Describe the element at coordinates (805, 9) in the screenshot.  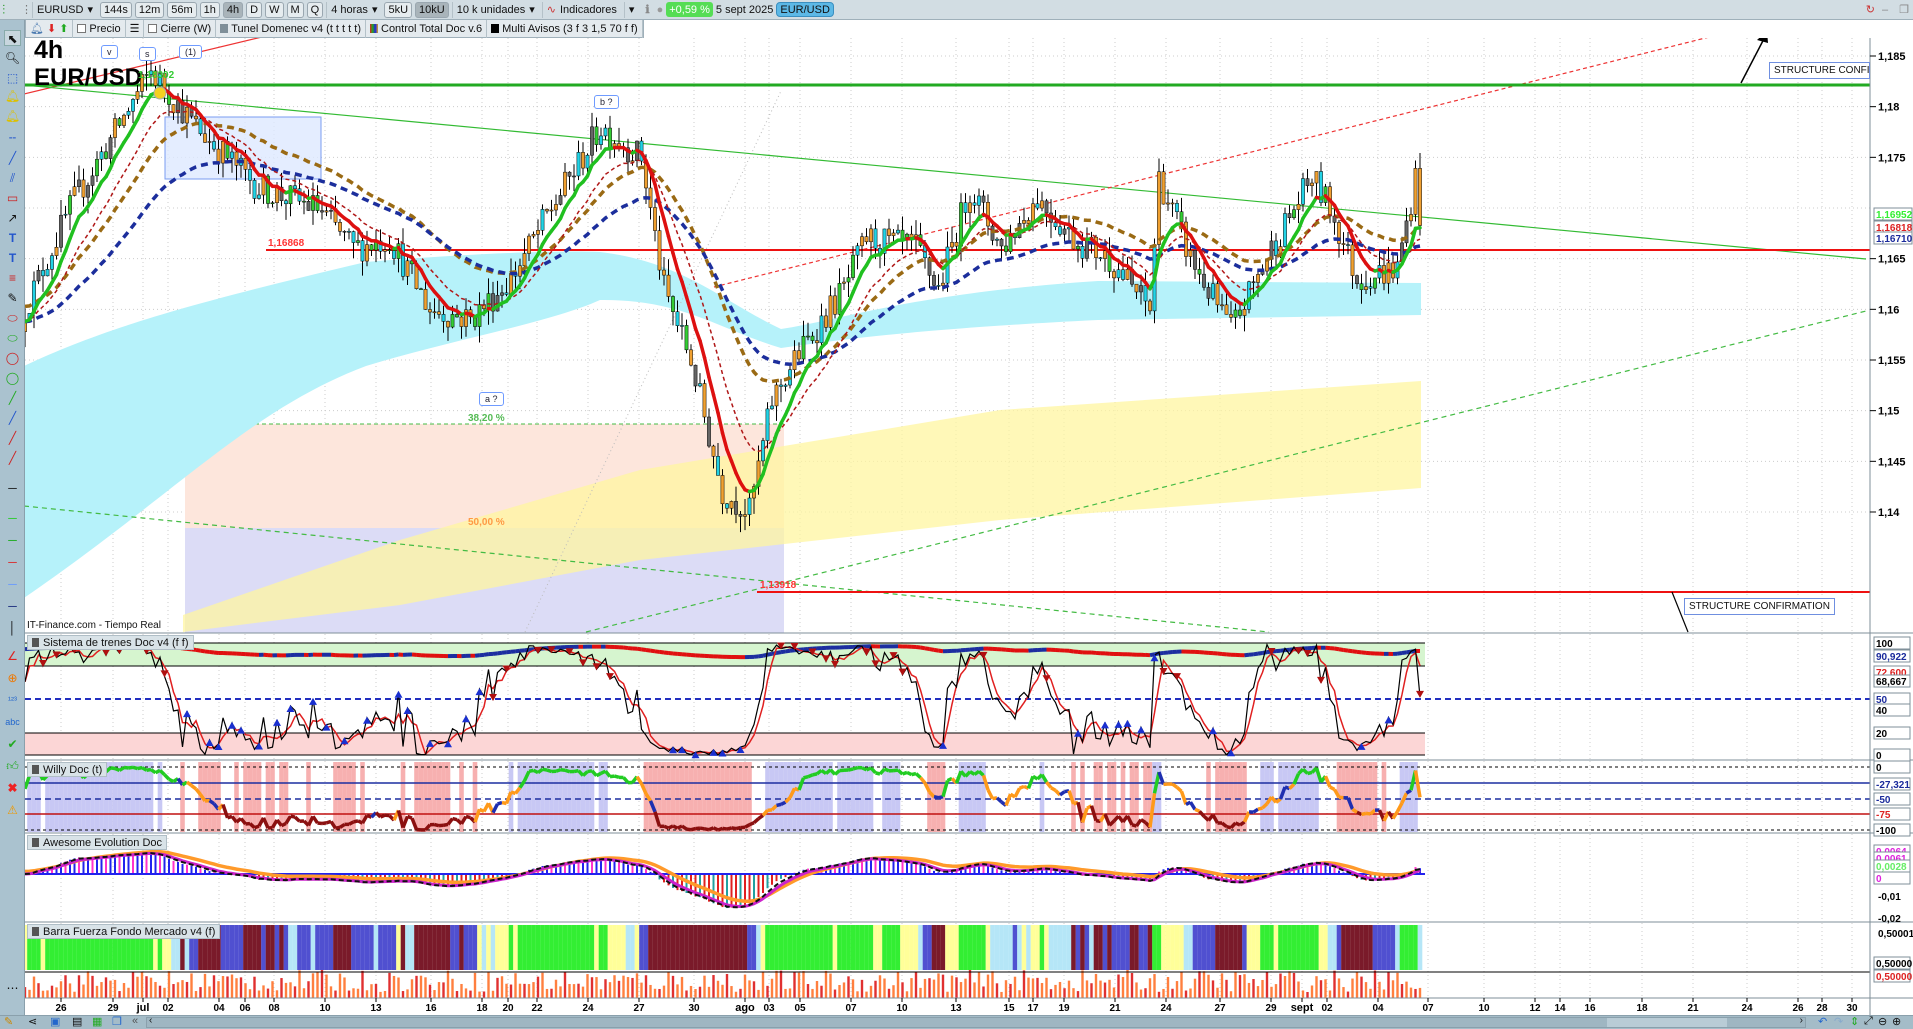
I see `pair-badge: EUR/USD` at that location.